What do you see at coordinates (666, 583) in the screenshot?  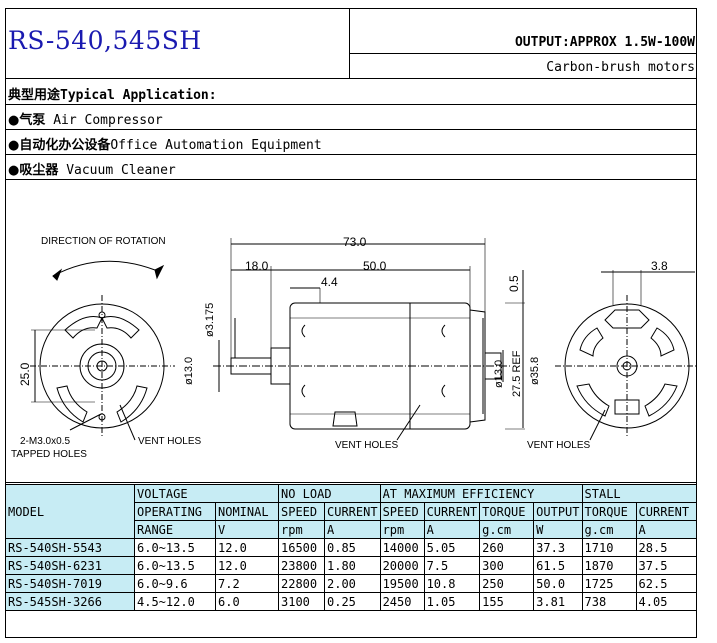 I see `value-cell: 62.5` at bounding box center [666, 583].